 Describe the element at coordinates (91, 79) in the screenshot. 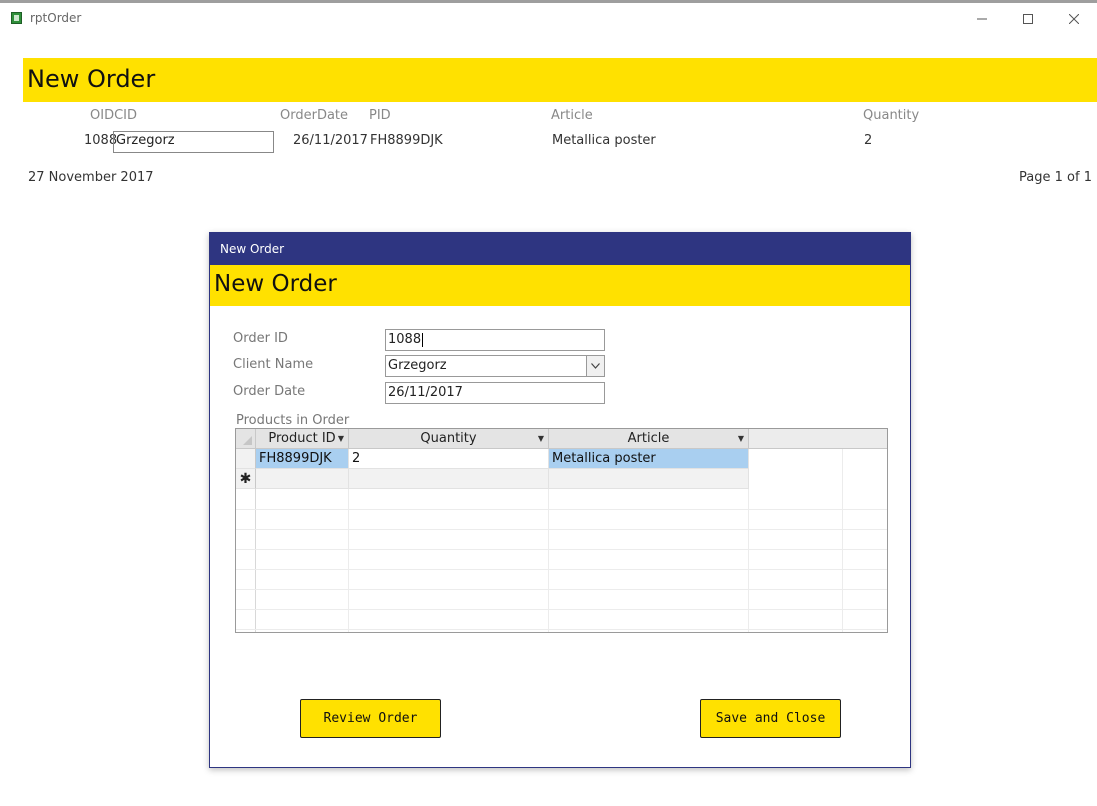

I see `report-title: New Order` at that location.